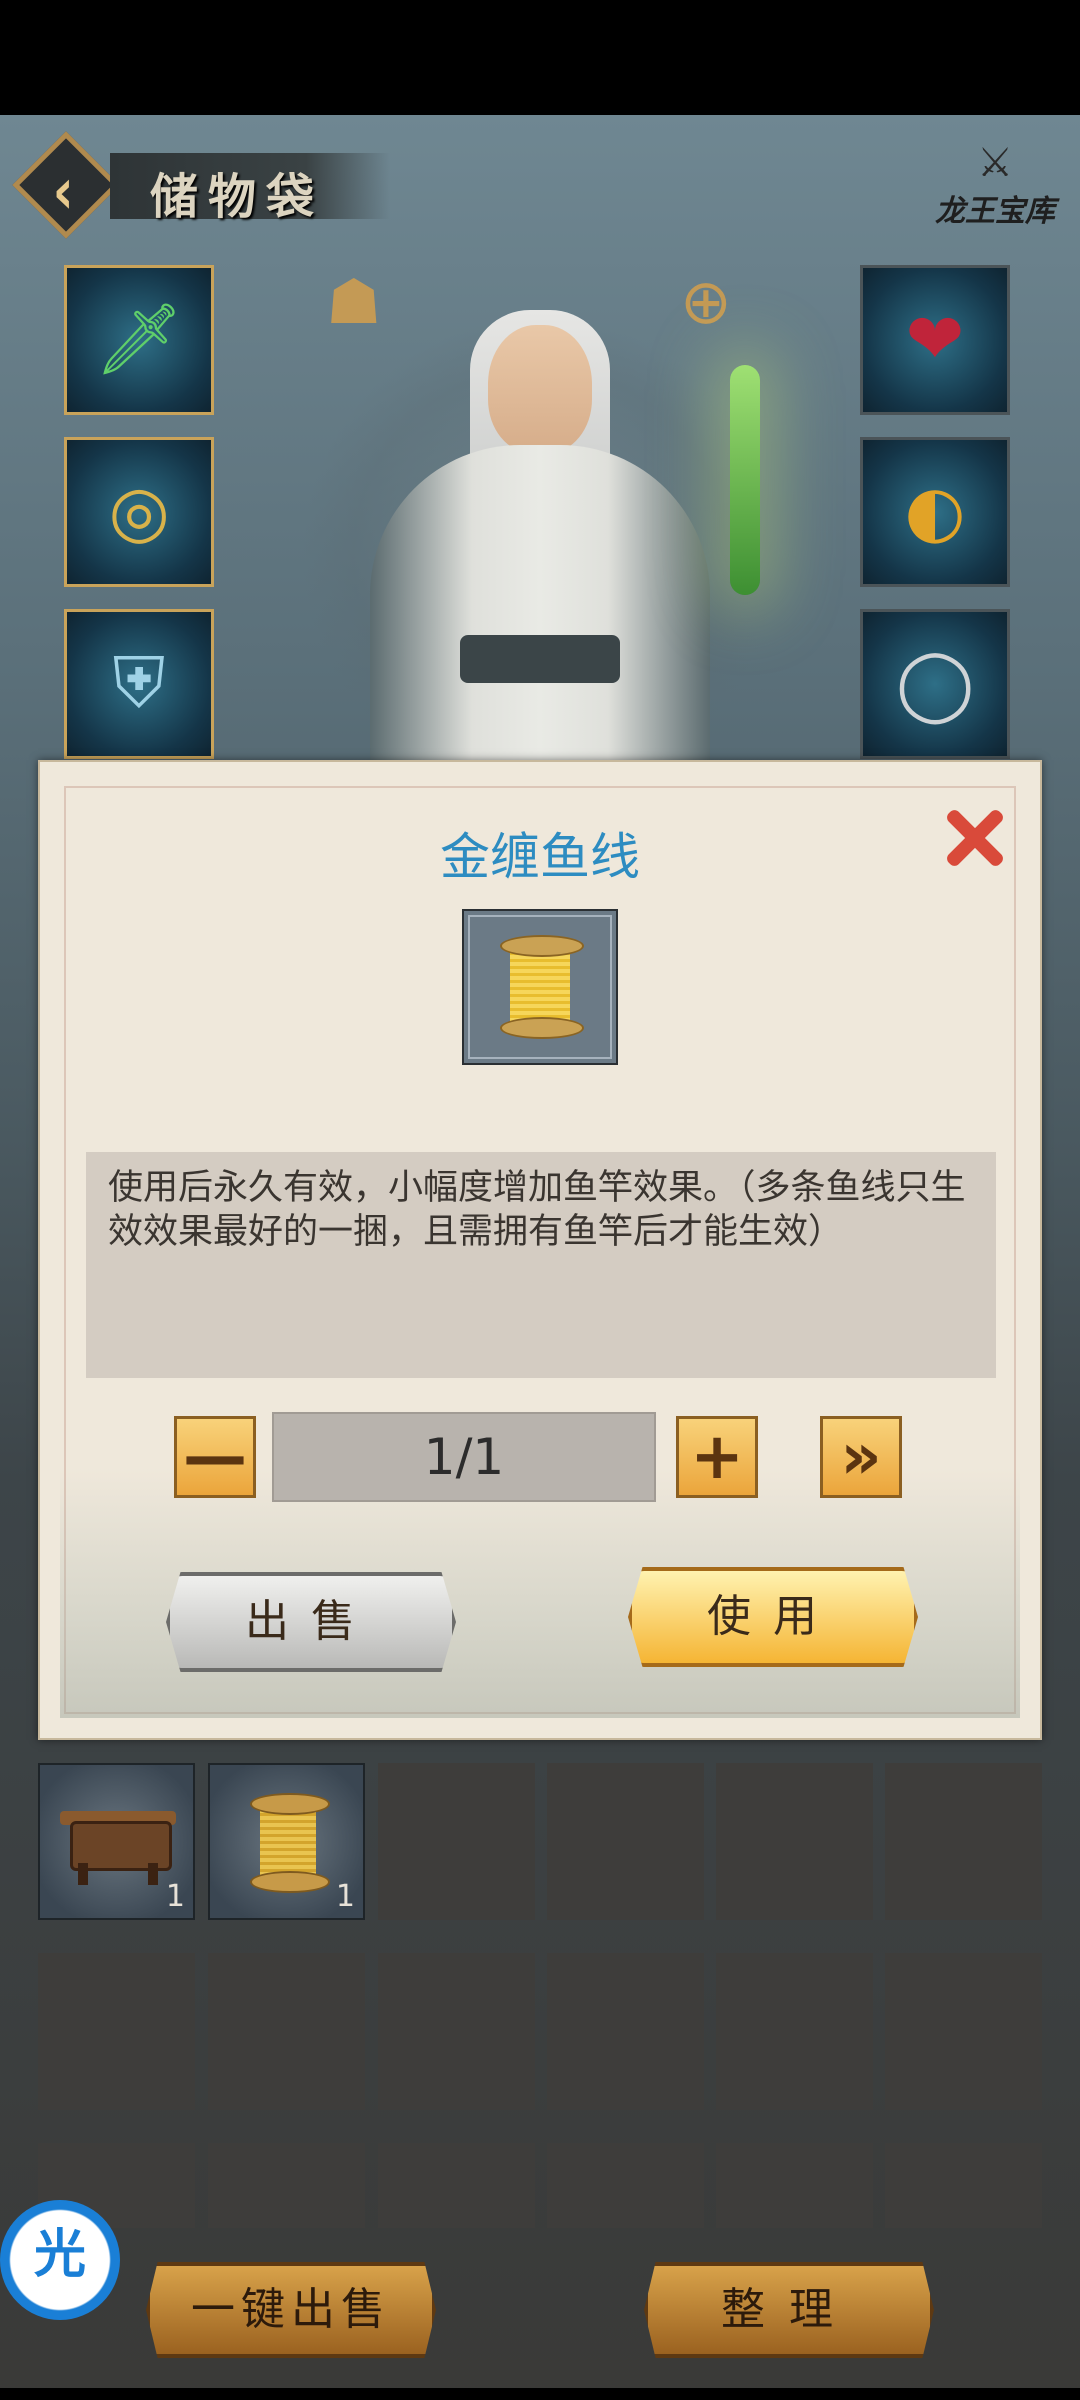 This screenshot has height=2400, width=1080. I want to click on plus-icon: +, so click(717, 1457).